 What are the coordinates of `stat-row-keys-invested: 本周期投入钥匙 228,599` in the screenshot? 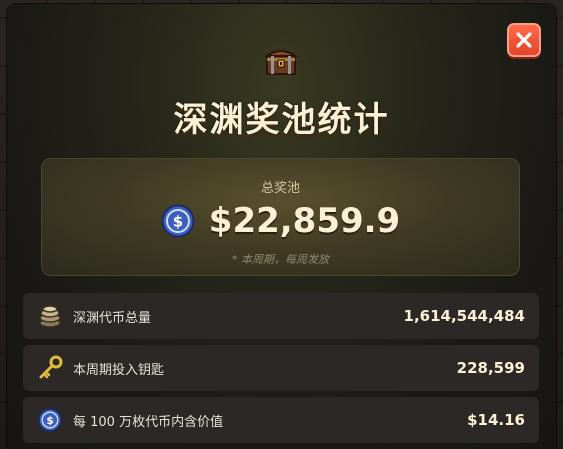 It's located at (281, 368).